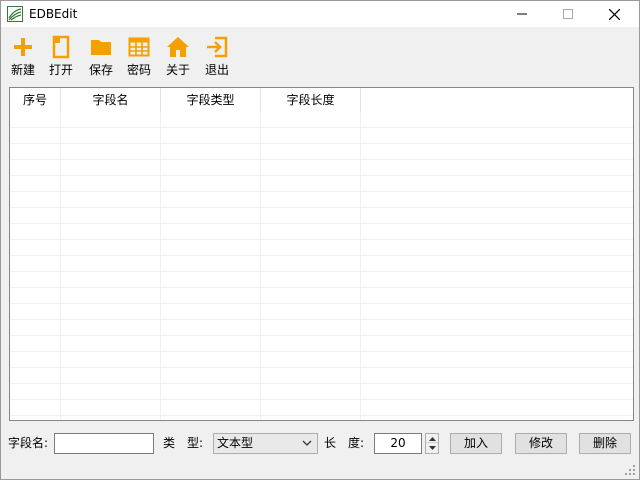 This screenshot has width=640, height=480. Describe the element at coordinates (568, 14) in the screenshot. I see `maximize-button` at that location.